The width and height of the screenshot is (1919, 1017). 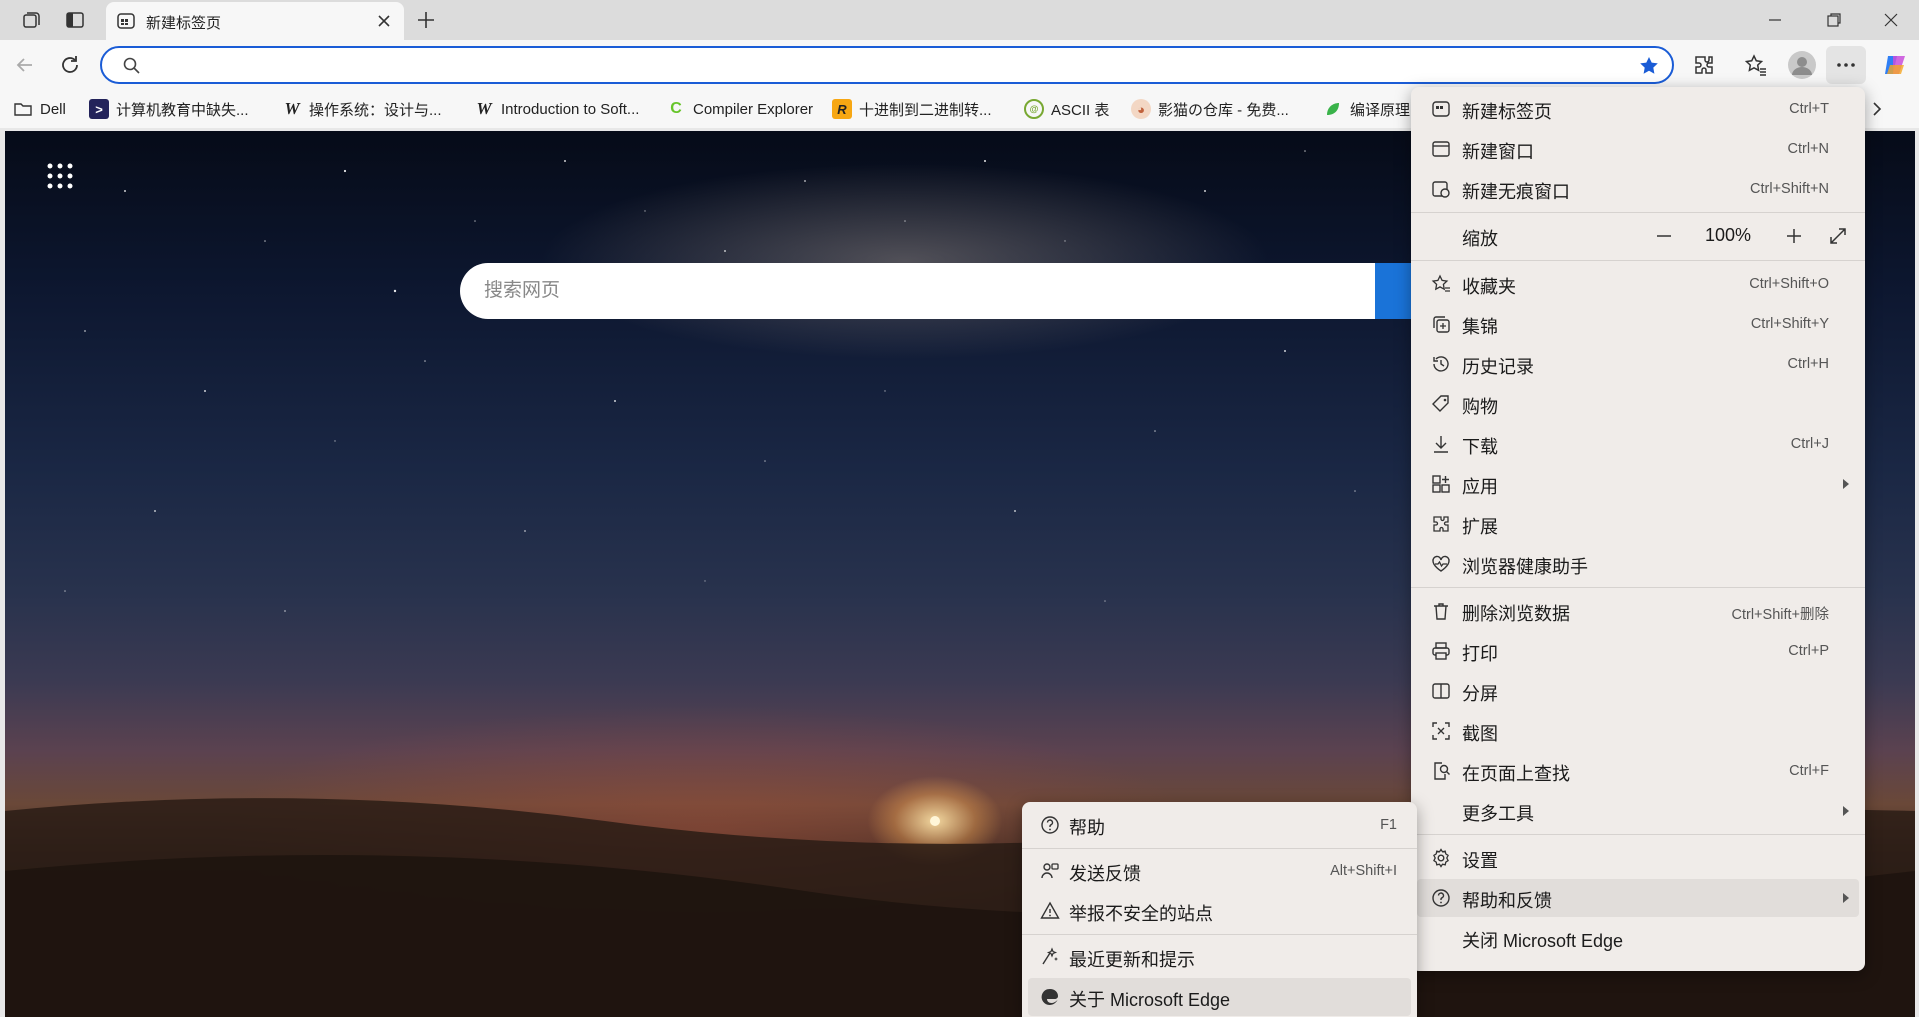 I want to click on menu-item-apps: 应用, so click(x=1638, y=484).